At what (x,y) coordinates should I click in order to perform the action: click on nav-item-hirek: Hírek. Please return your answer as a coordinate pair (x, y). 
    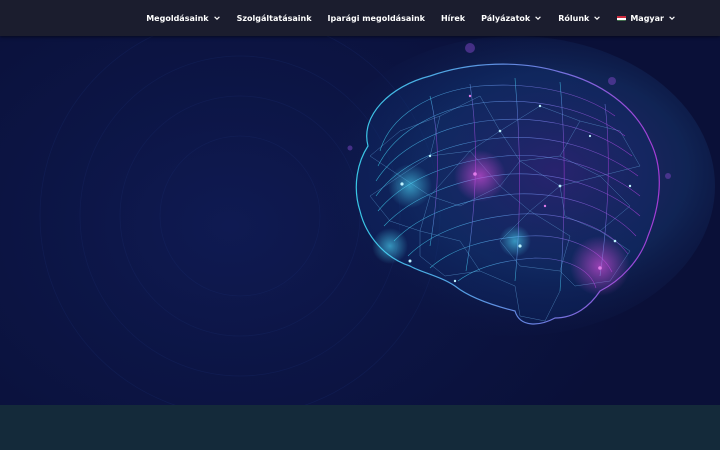
    Looking at the image, I should click on (453, 18).